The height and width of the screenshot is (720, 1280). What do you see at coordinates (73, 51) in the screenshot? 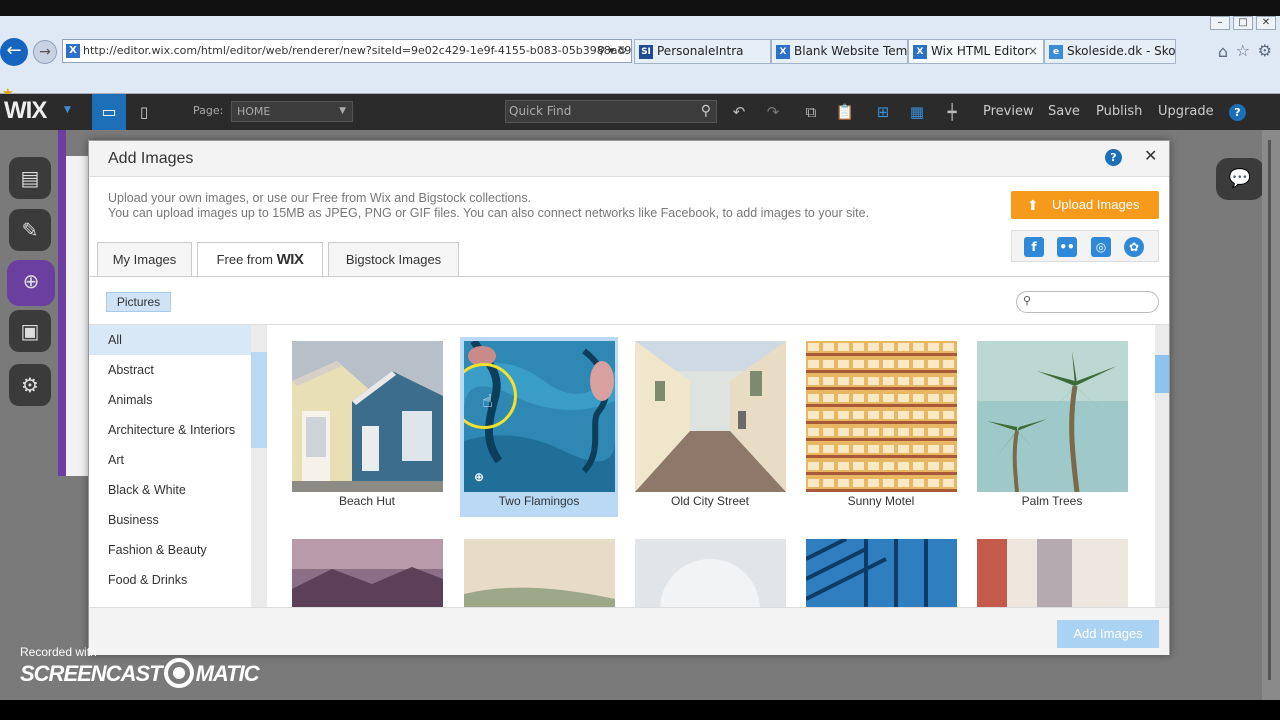
I see `wix-favicon-icon: X` at bounding box center [73, 51].